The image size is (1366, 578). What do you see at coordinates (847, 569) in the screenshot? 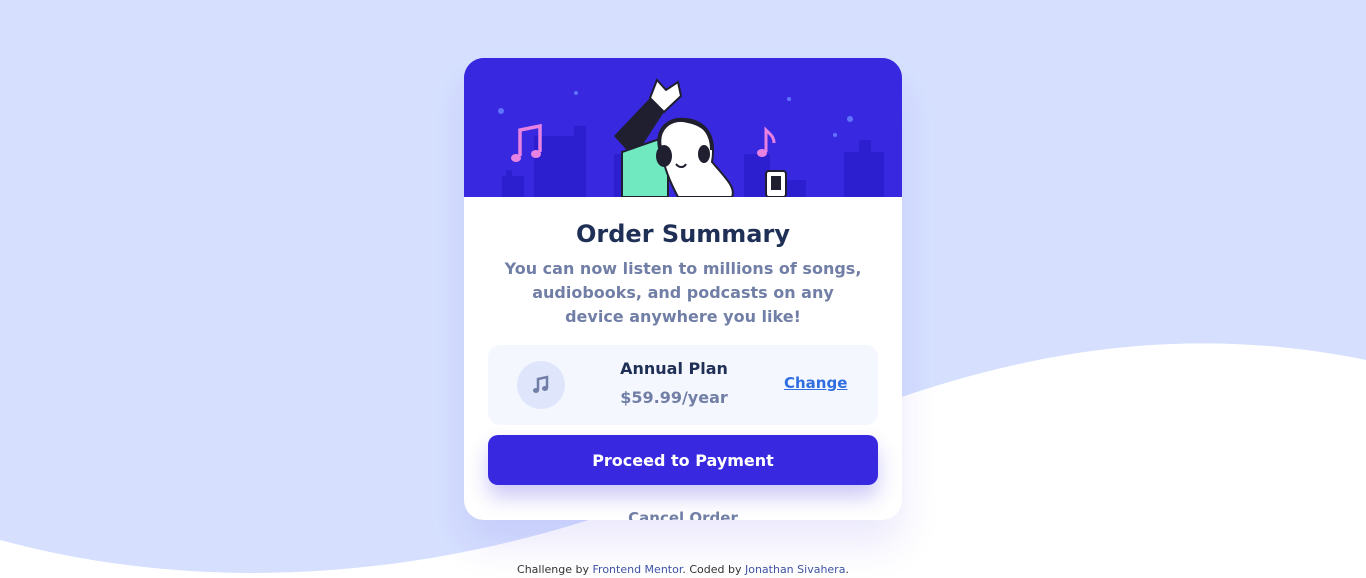
I see `attribution-suffix: .` at bounding box center [847, 569].